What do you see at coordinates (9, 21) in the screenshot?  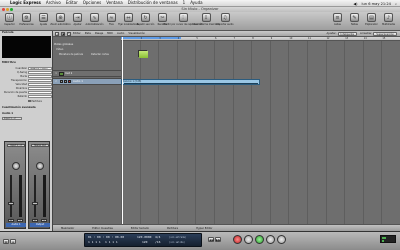 I see `inspector-button: ⓘ Inspector` at bounding box center [9, 21].